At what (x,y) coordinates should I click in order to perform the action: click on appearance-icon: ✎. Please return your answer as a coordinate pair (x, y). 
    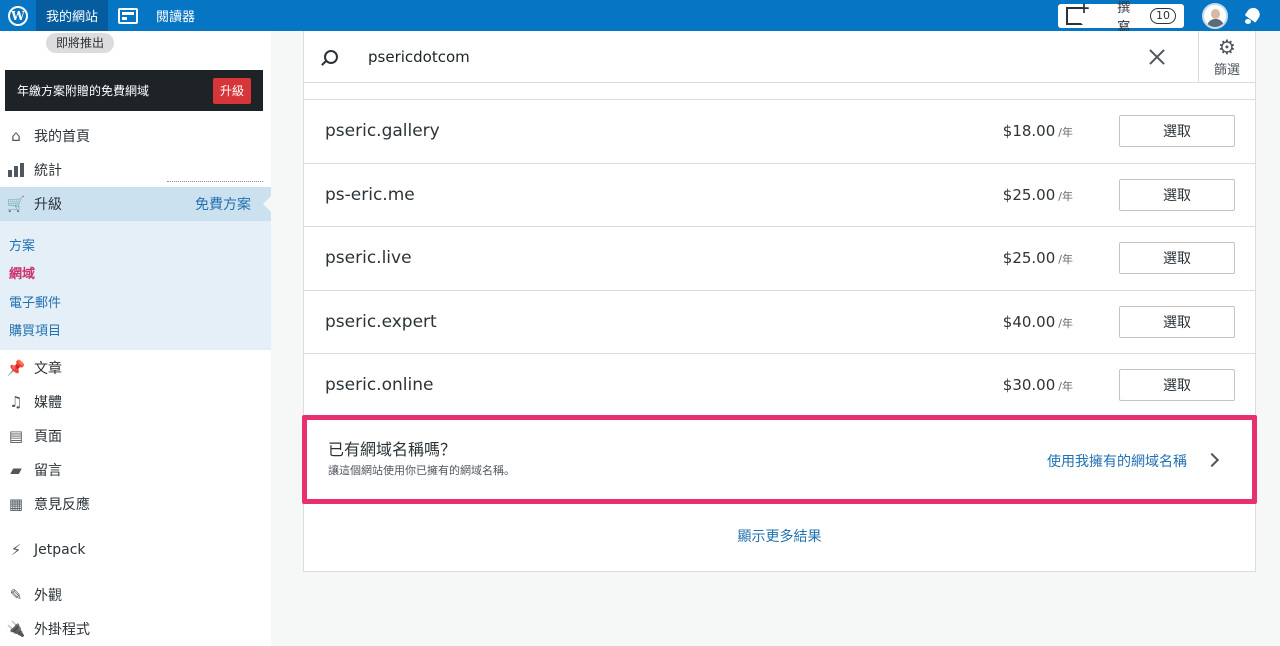
    Looking at the image, I should click on (16, 595).